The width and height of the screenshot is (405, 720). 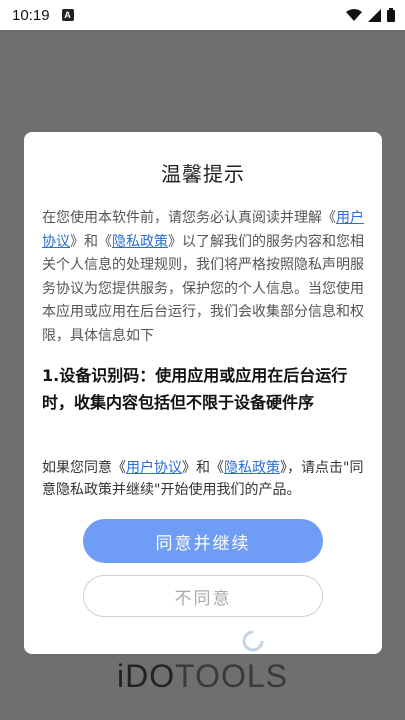 I want to click on cellular-signal-icon, so click(x=374, y=15).